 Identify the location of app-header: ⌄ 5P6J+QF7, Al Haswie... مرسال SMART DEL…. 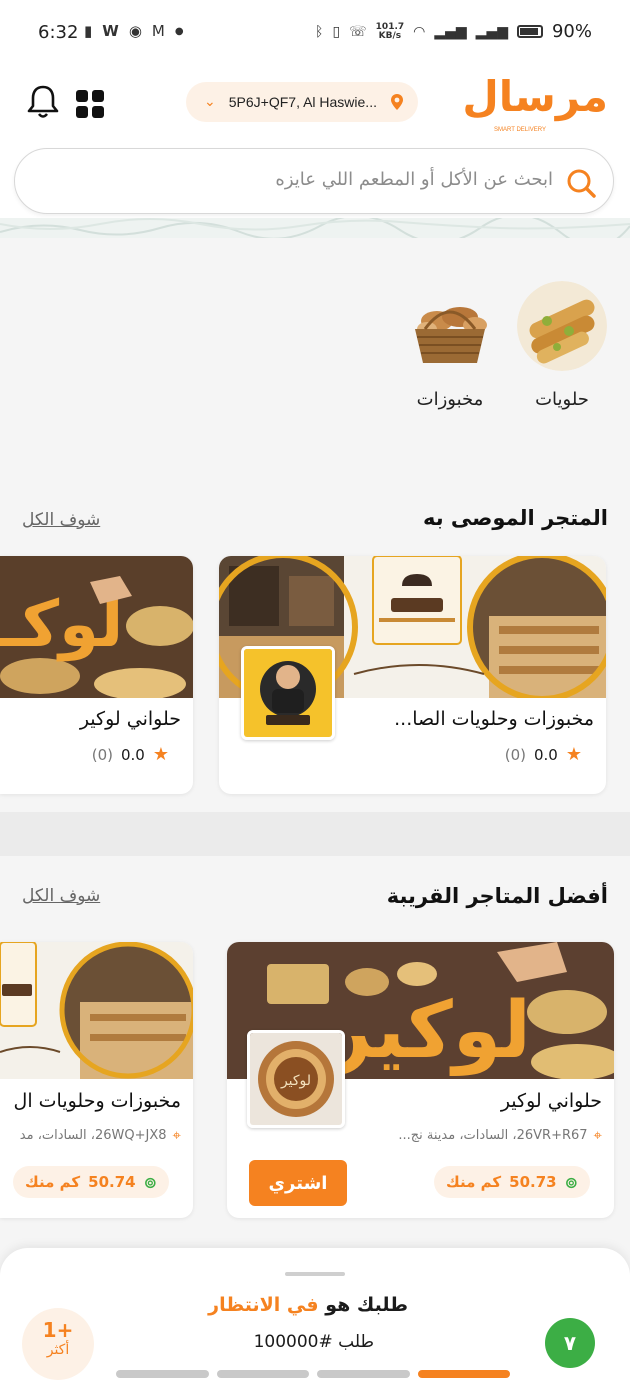
(315, 144).